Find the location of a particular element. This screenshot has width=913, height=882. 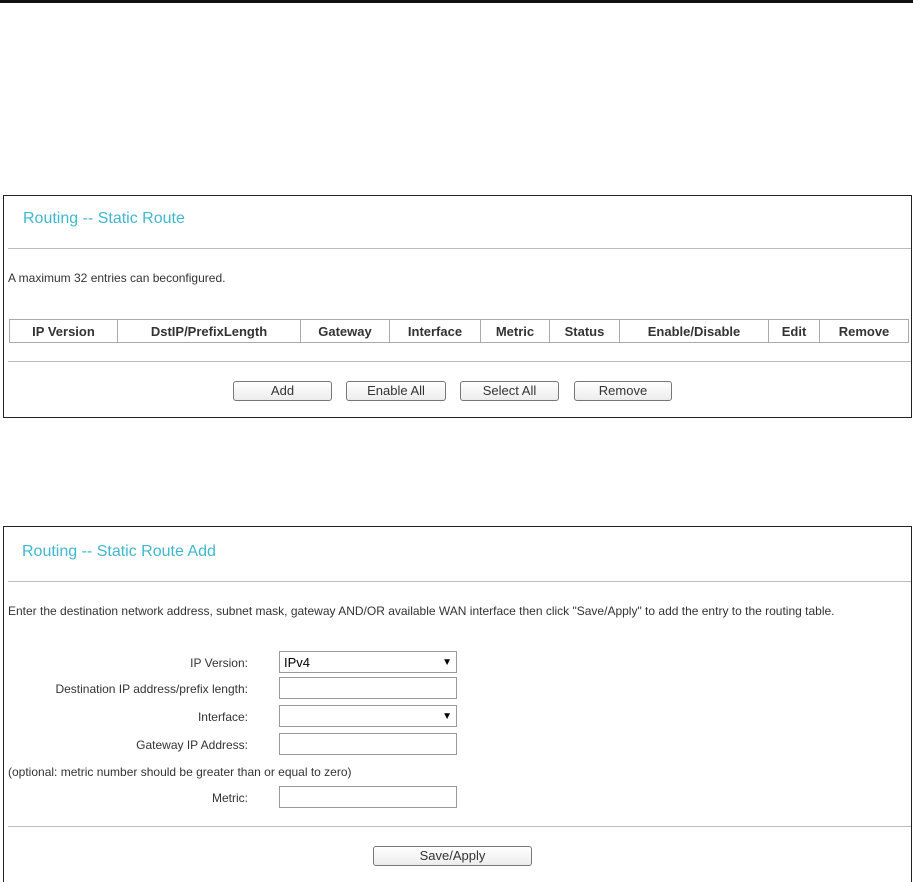

column-header-dst-prefix: DstIP/PrefixLength is located at coordinates (209, 331).